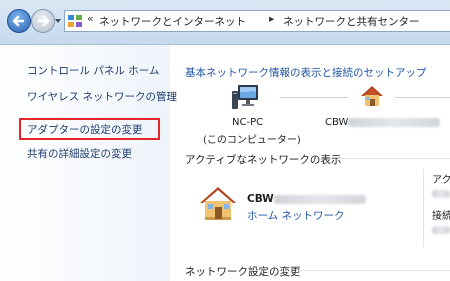 Image resolution: width=450 pixels, height=281 pixels. What do you see at coordinates (337, 122) in the screenshot?
I see `network-map-name: CBW` at bounding box center [337, 122].